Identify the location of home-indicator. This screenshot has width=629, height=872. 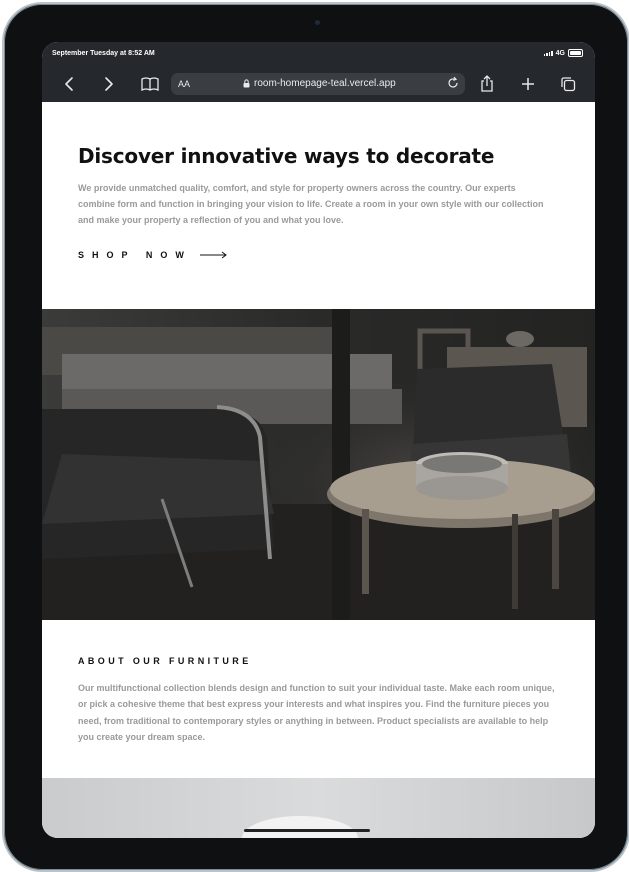
(307, 830).